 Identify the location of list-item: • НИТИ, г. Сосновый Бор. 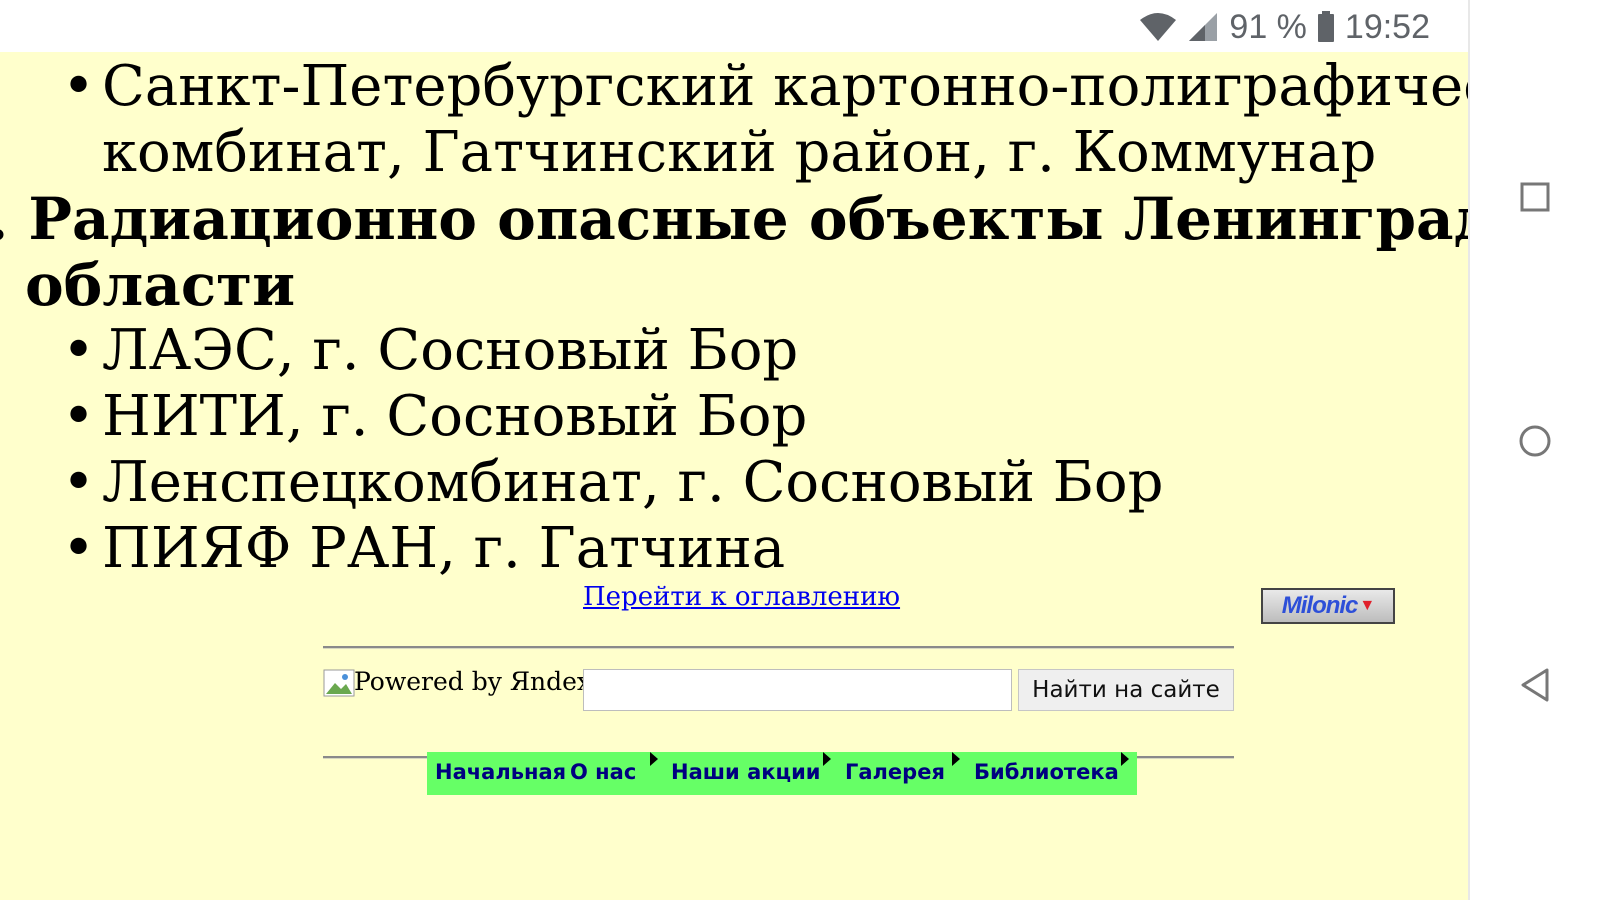
(435, 416).